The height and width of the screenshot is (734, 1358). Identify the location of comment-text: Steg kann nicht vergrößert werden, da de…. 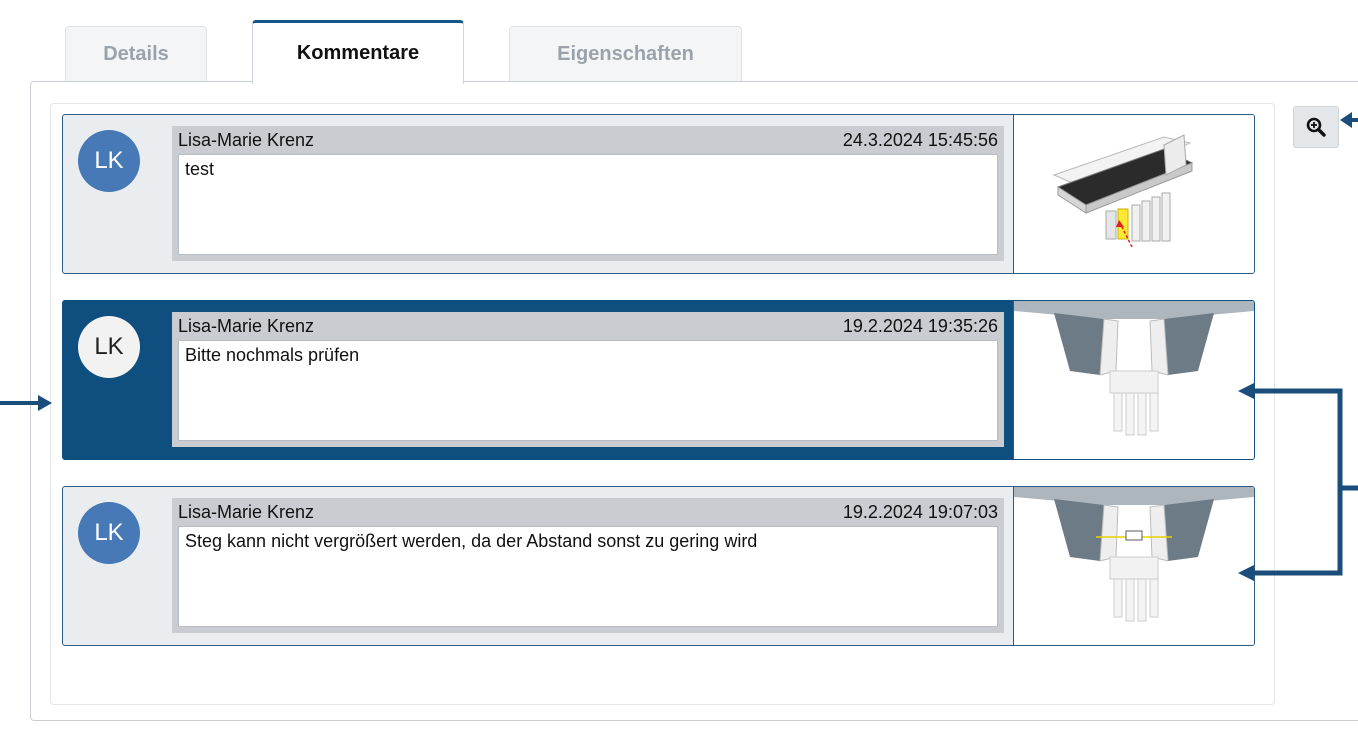
(588, 576).